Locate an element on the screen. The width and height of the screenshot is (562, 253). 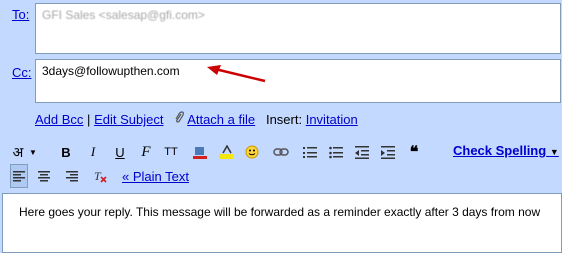
text-color-icon is located at coordinates (200, 152).